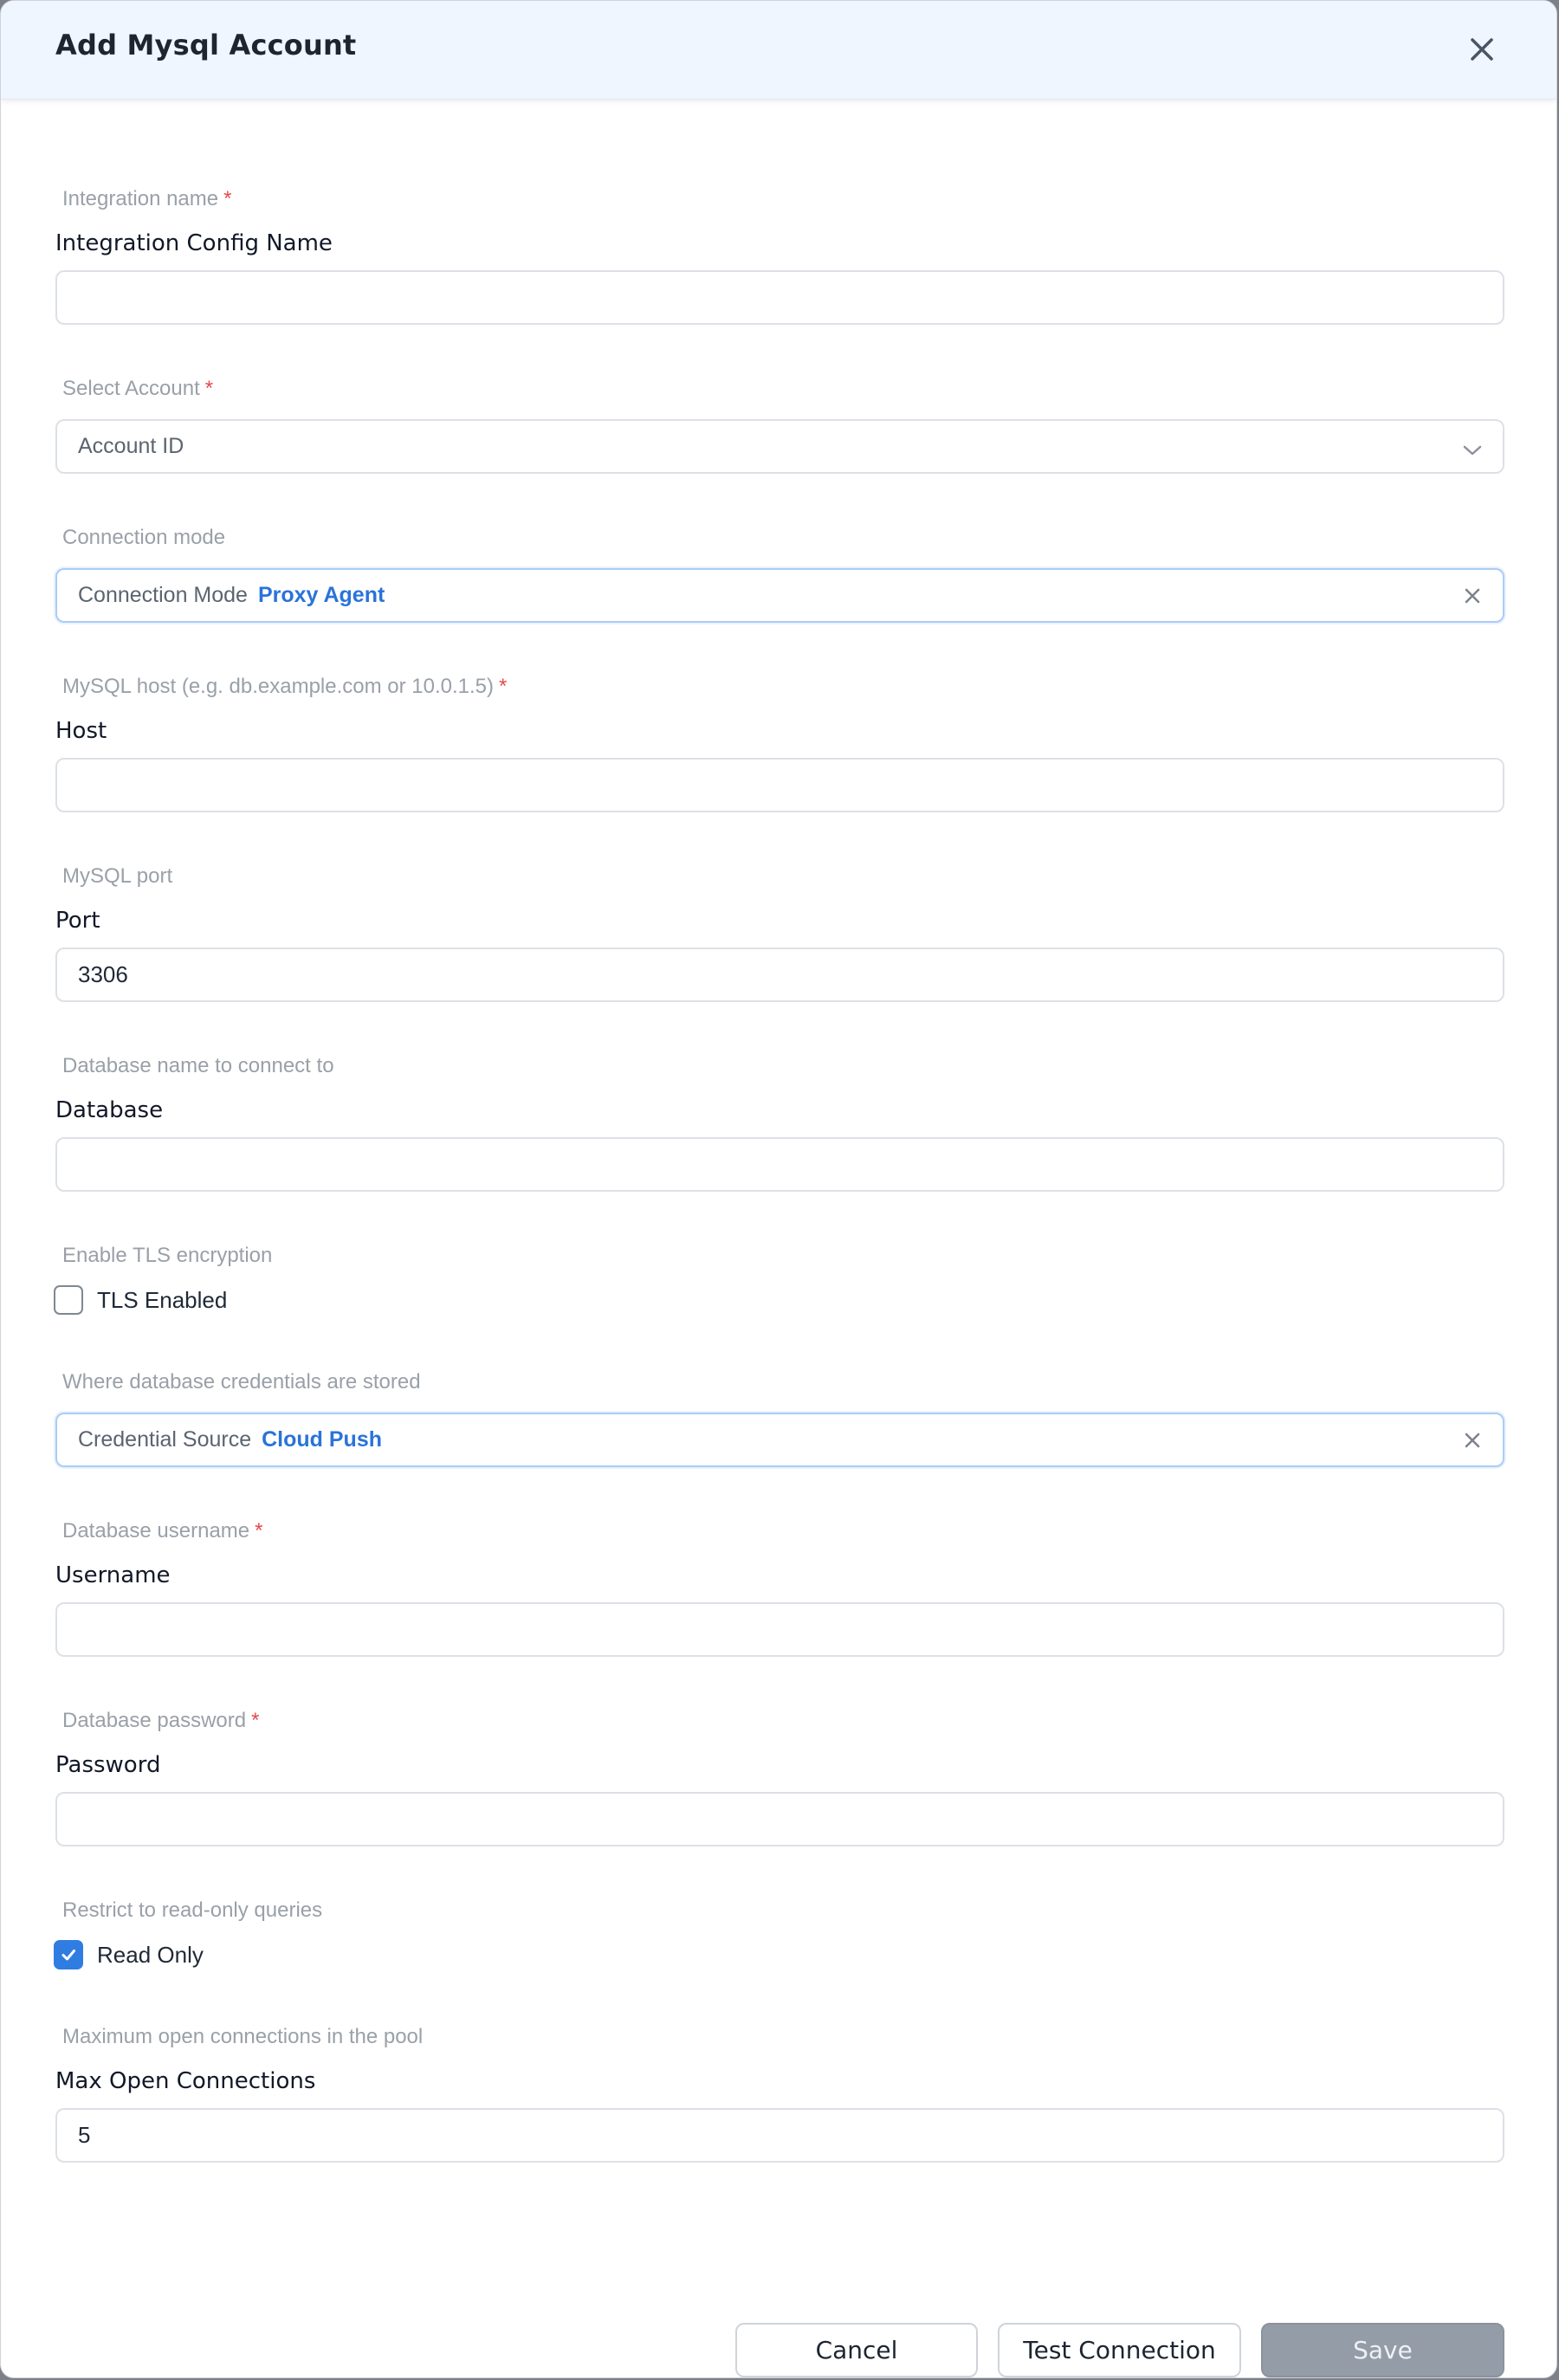 The image size is (1559, 2380). Describe the element at coordinates (778, 50) in the screenshot. I see `dialog-header: Add Mysql Account` at that location.